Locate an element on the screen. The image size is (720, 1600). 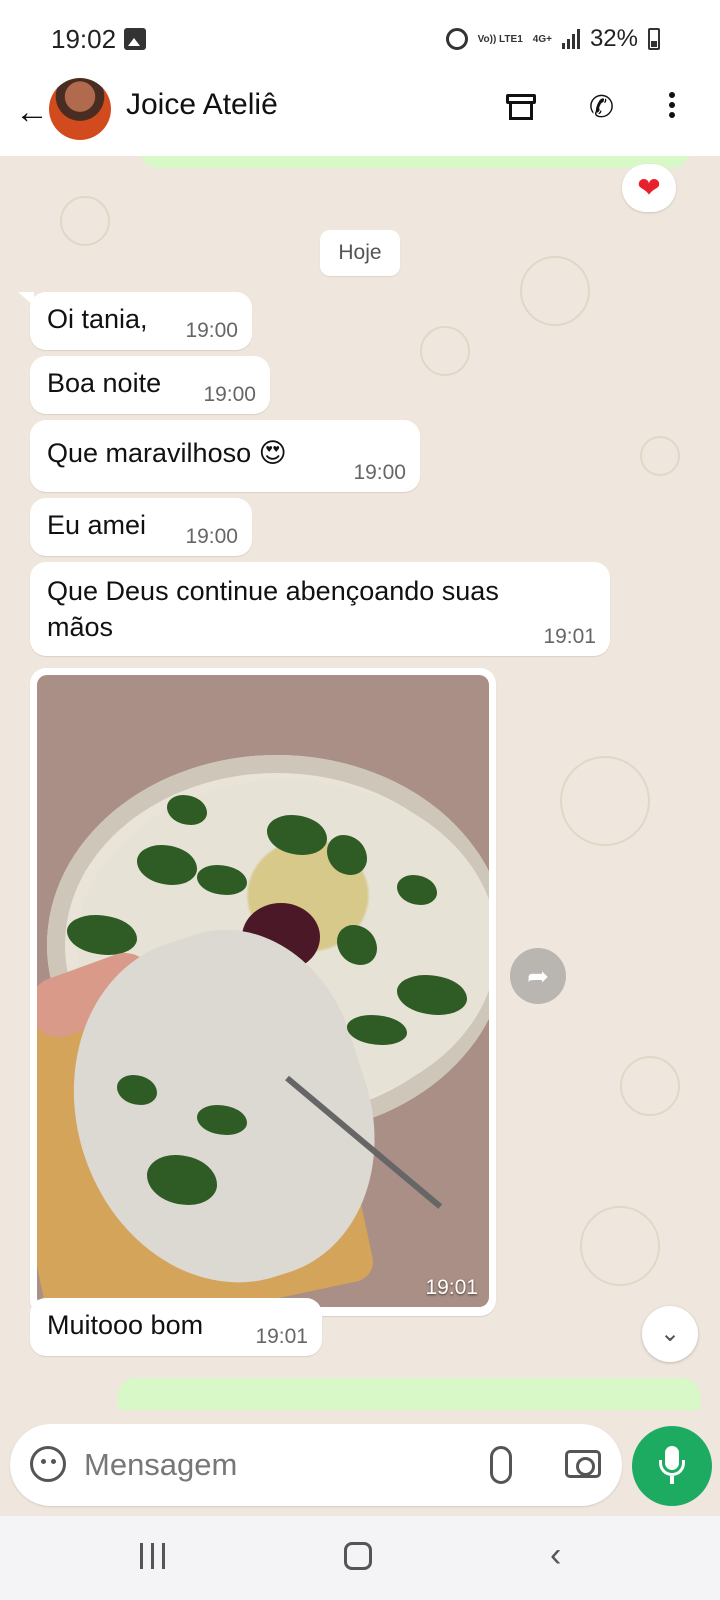
network-type-indicator: 4G+ is located at coordinates (542, 39).